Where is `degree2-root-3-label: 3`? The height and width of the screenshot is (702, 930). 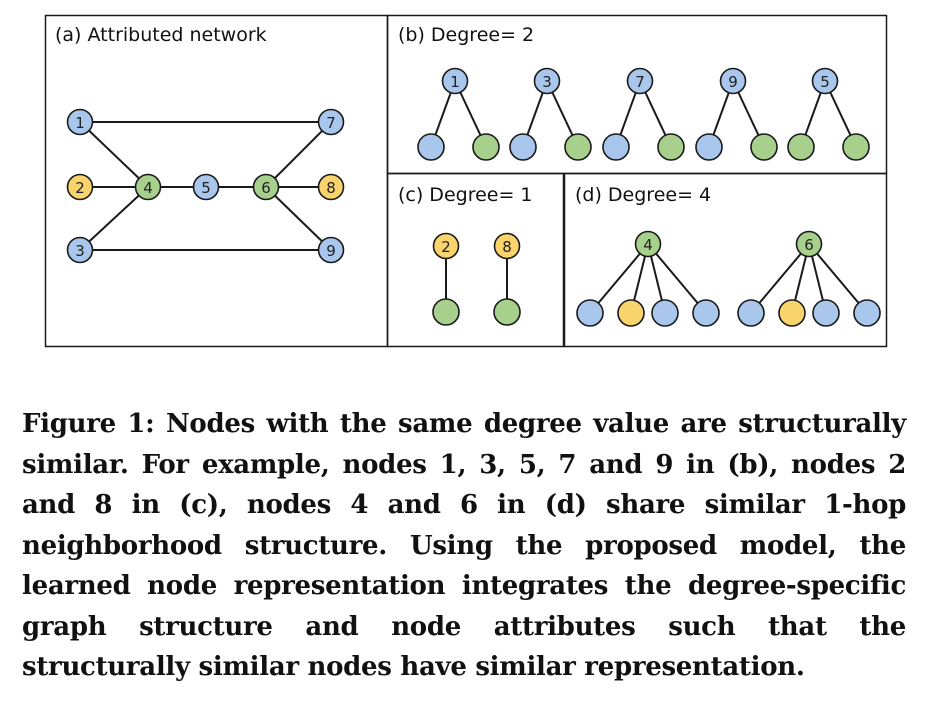 degree2-root-3-label: 3 is located at coordinates (547, 82).